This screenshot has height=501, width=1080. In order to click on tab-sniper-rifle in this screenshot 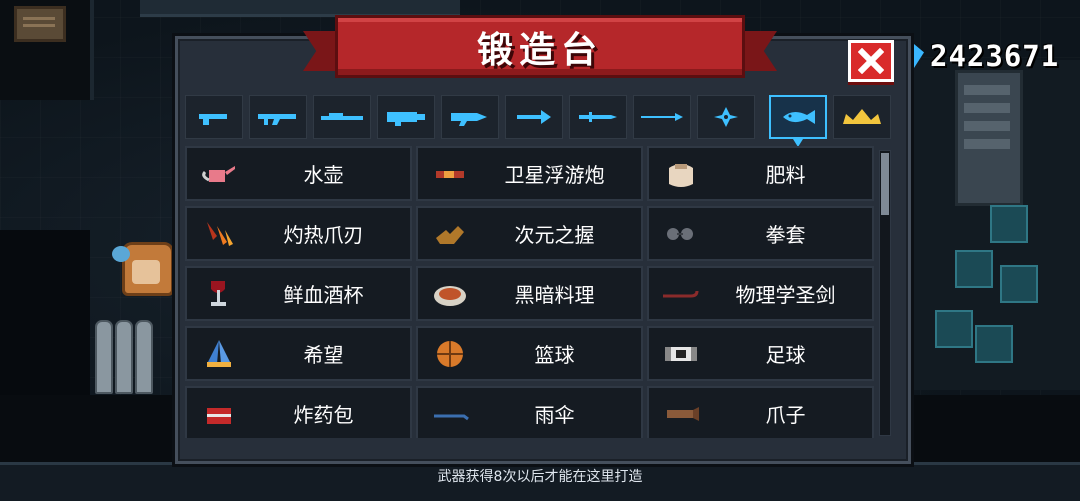, I will do `click(342, 117)`.